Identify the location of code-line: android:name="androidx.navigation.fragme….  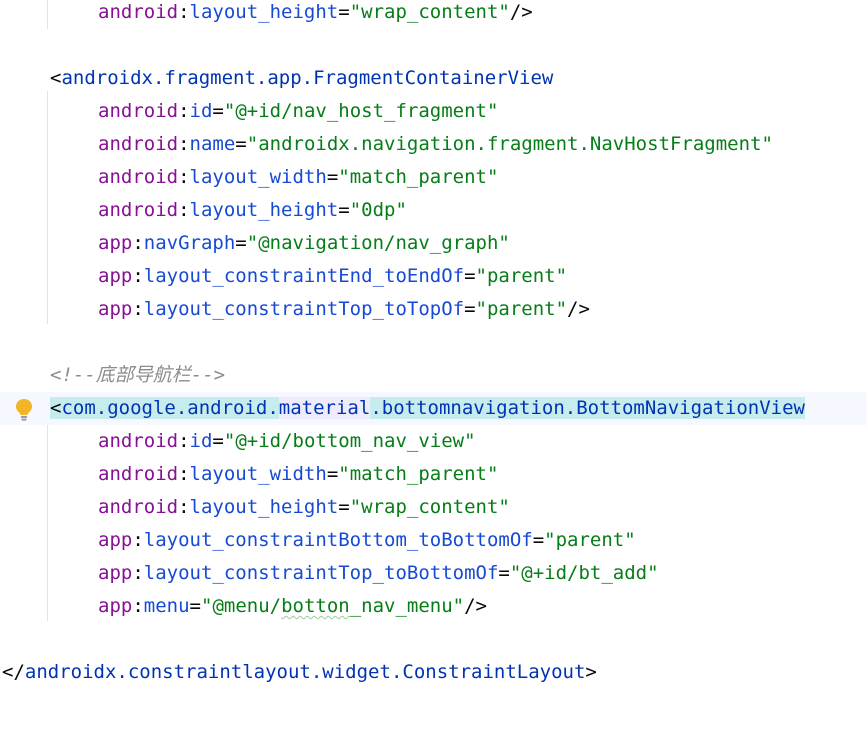
(433, 144).